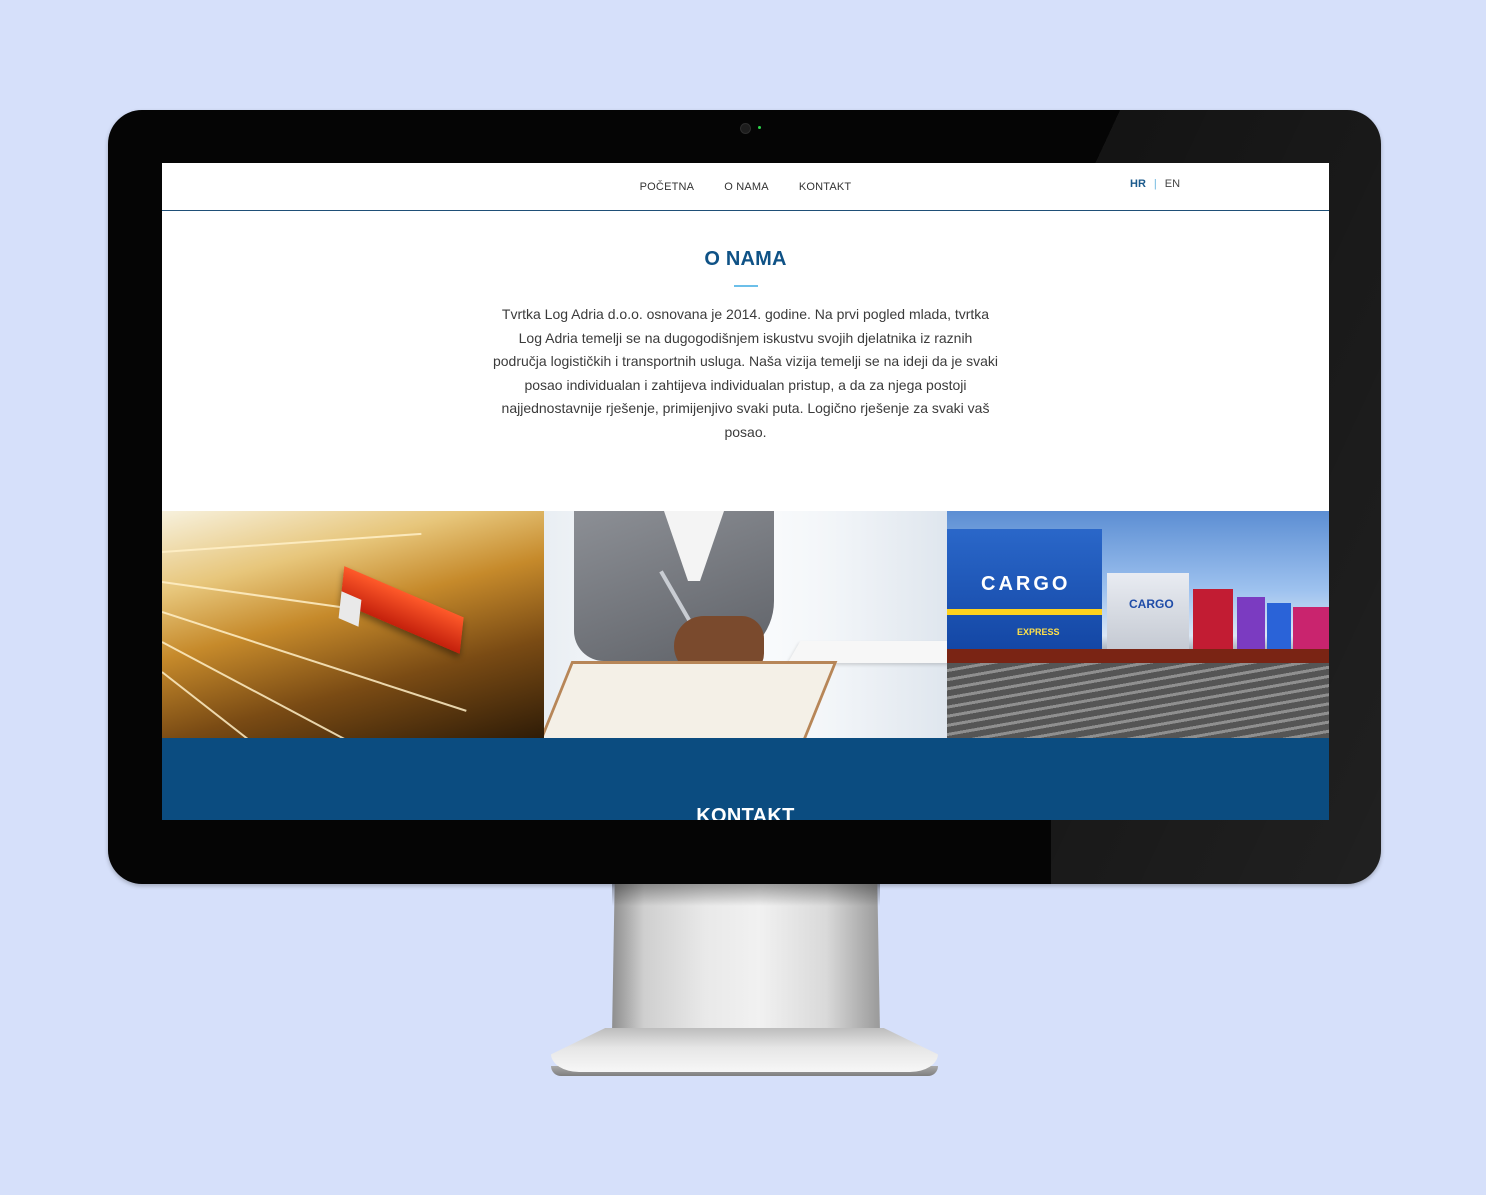  I want to click on cargo-express-label: EXPRESS, so click(1038, 632).